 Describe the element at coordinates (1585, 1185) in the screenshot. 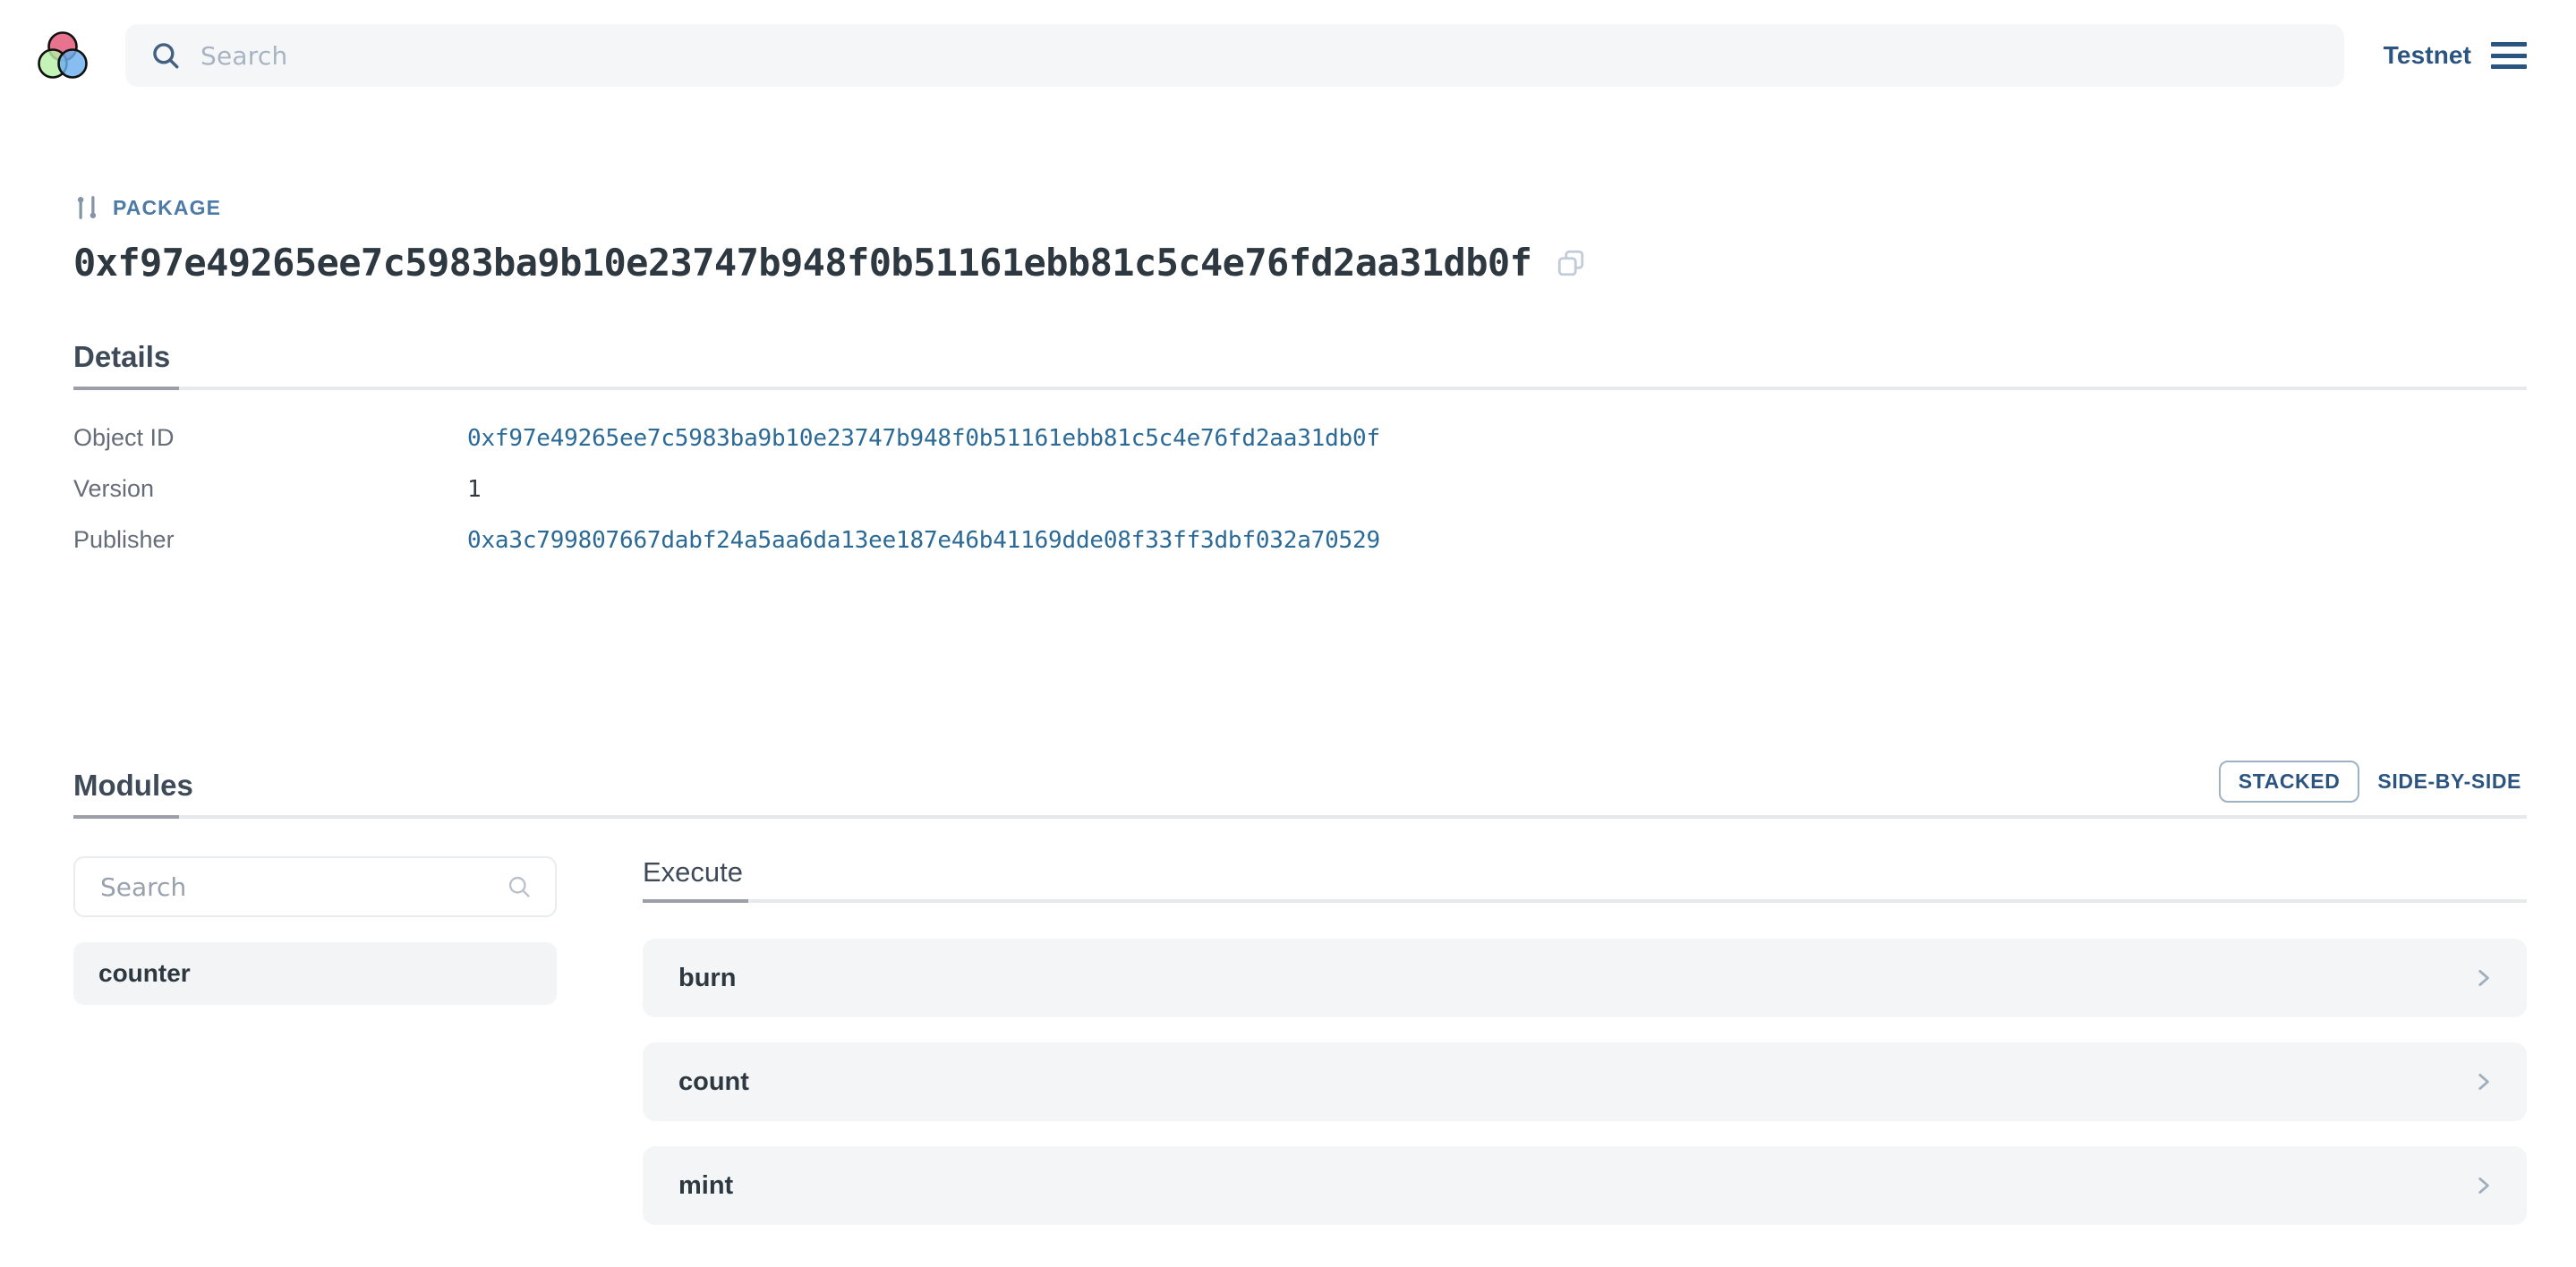

I see `list-item: mint` at that location.